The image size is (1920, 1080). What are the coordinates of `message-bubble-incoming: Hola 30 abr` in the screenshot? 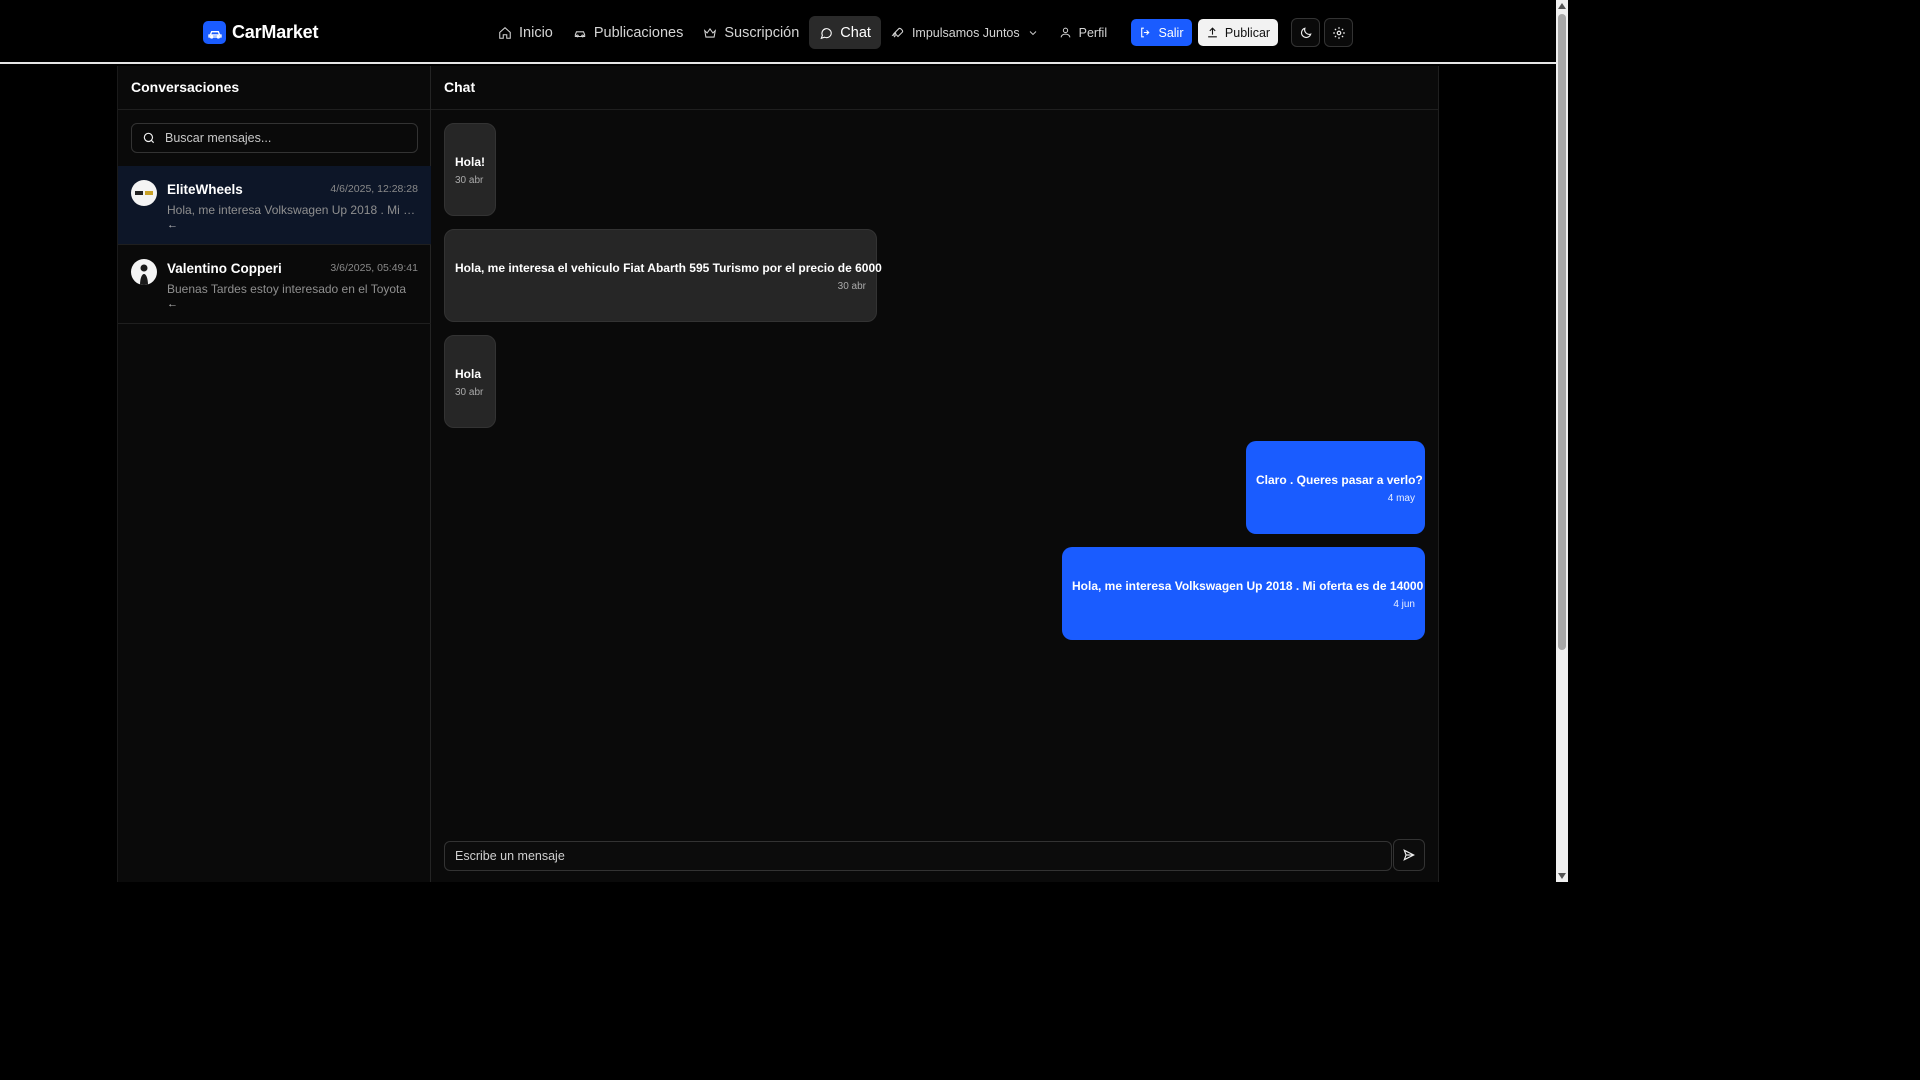 It's located at (470, 381).